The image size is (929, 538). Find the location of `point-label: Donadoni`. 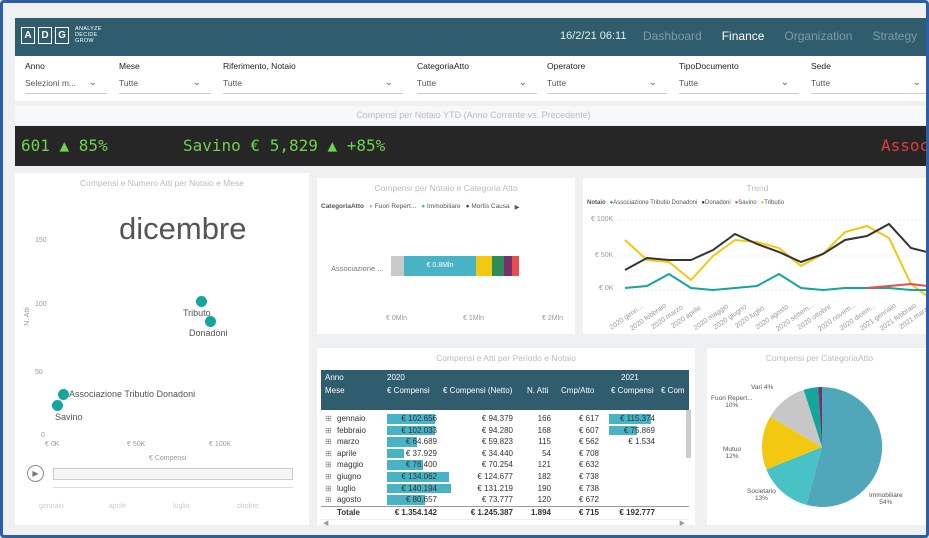

point-label: Donadoni is located at coordinates (208, 333).